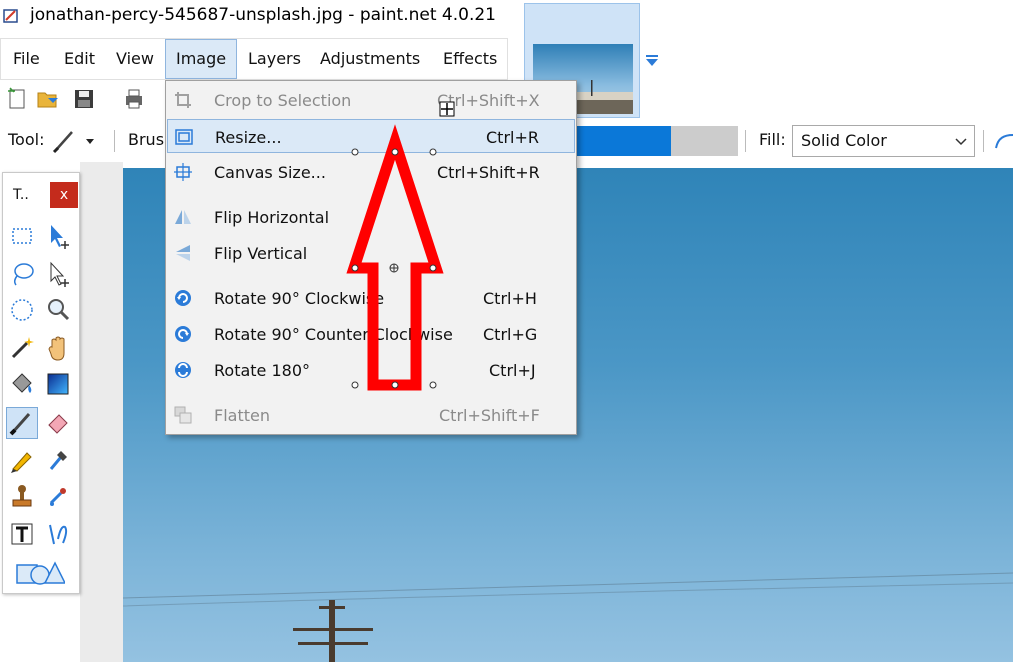  I want to click on tools-close-button: x, so click(64, 195).